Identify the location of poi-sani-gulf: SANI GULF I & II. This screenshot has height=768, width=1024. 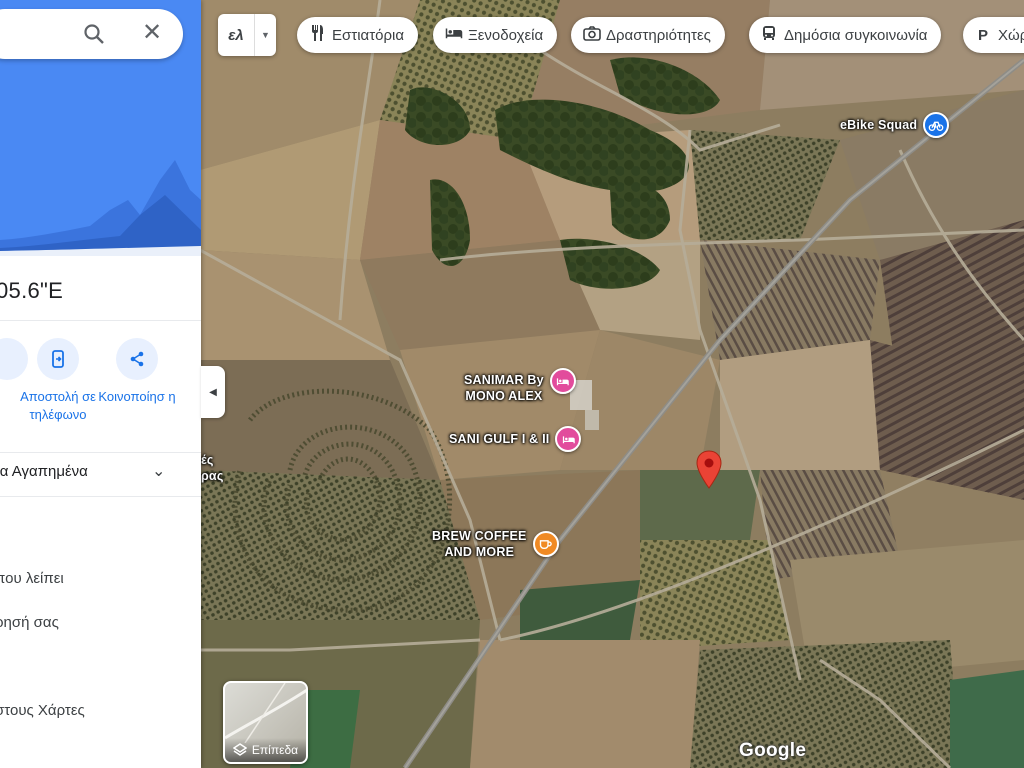
(515, 439).